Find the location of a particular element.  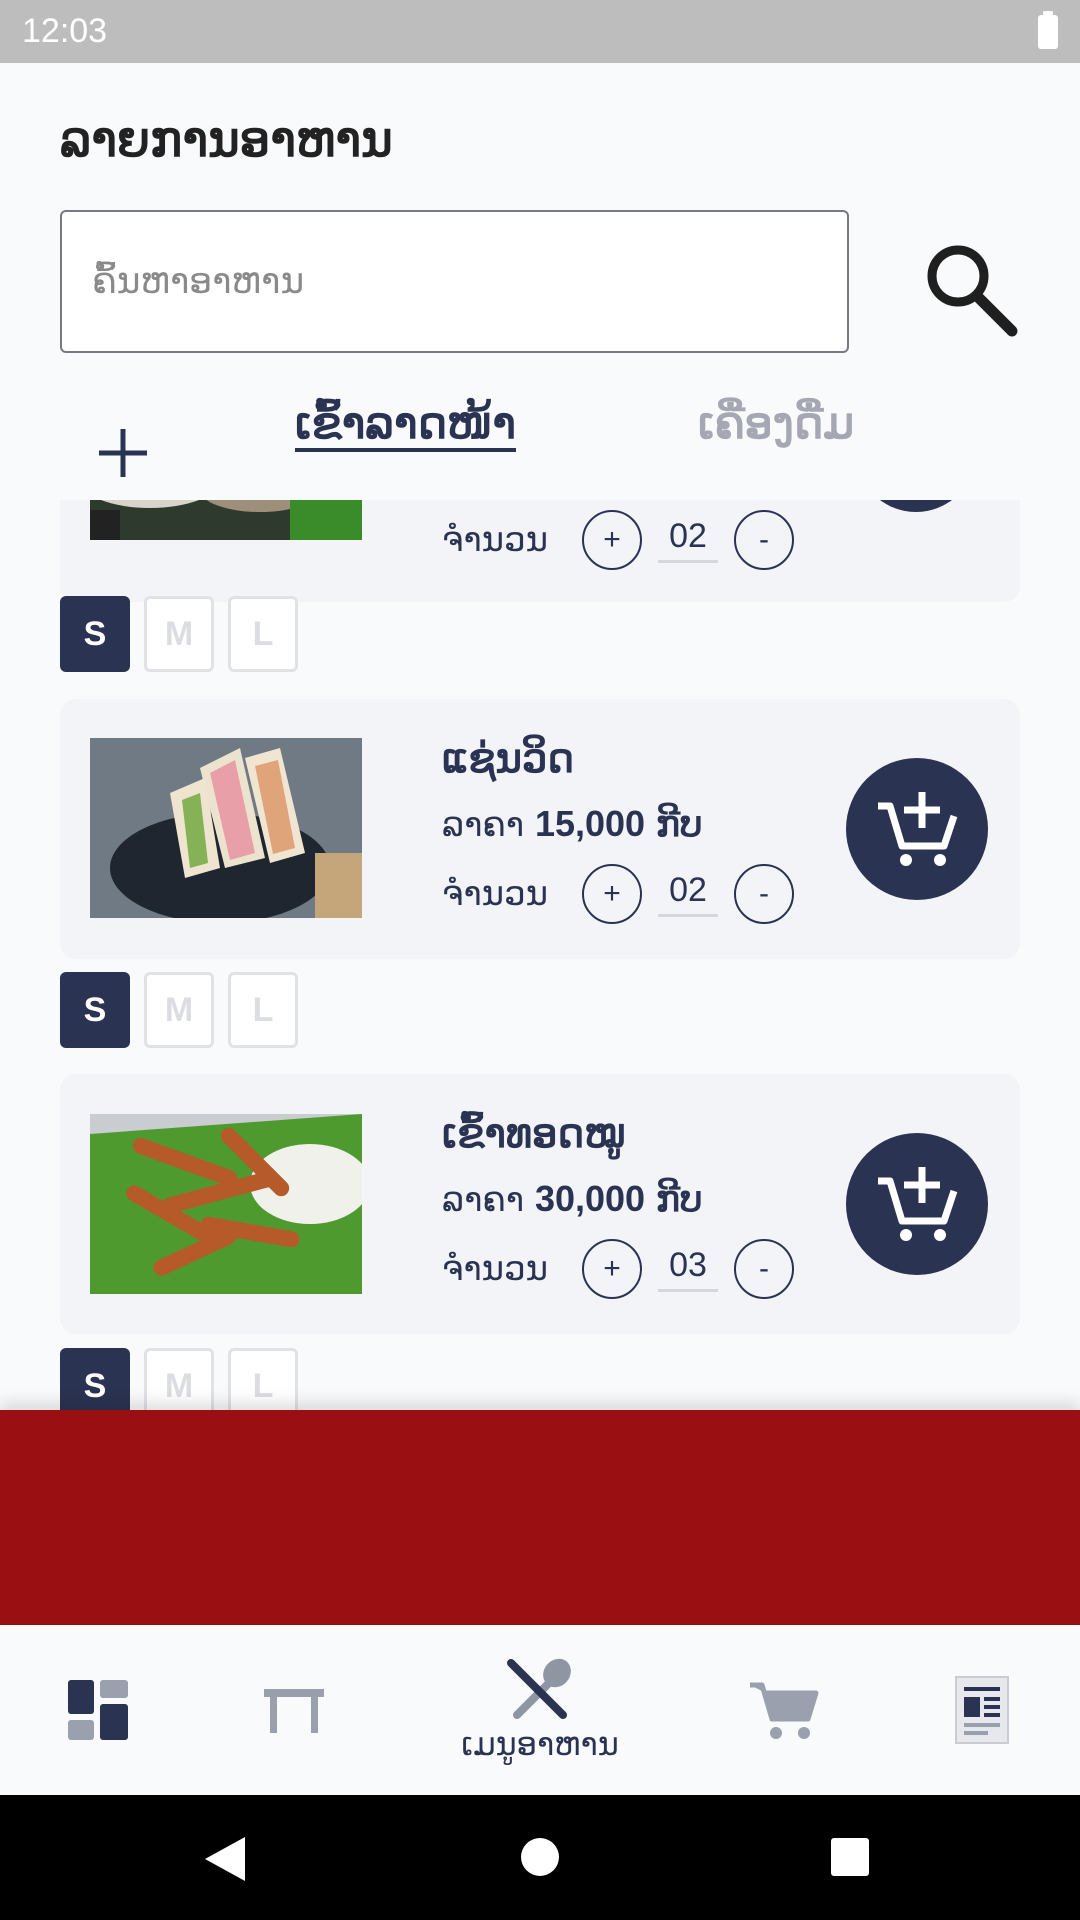

food-card: ເຂົ້າທອດໝູ ລາຄາ 30,000 ກີບ ຈຳນວນ + 03 - is located at coordinates (540, 1204).